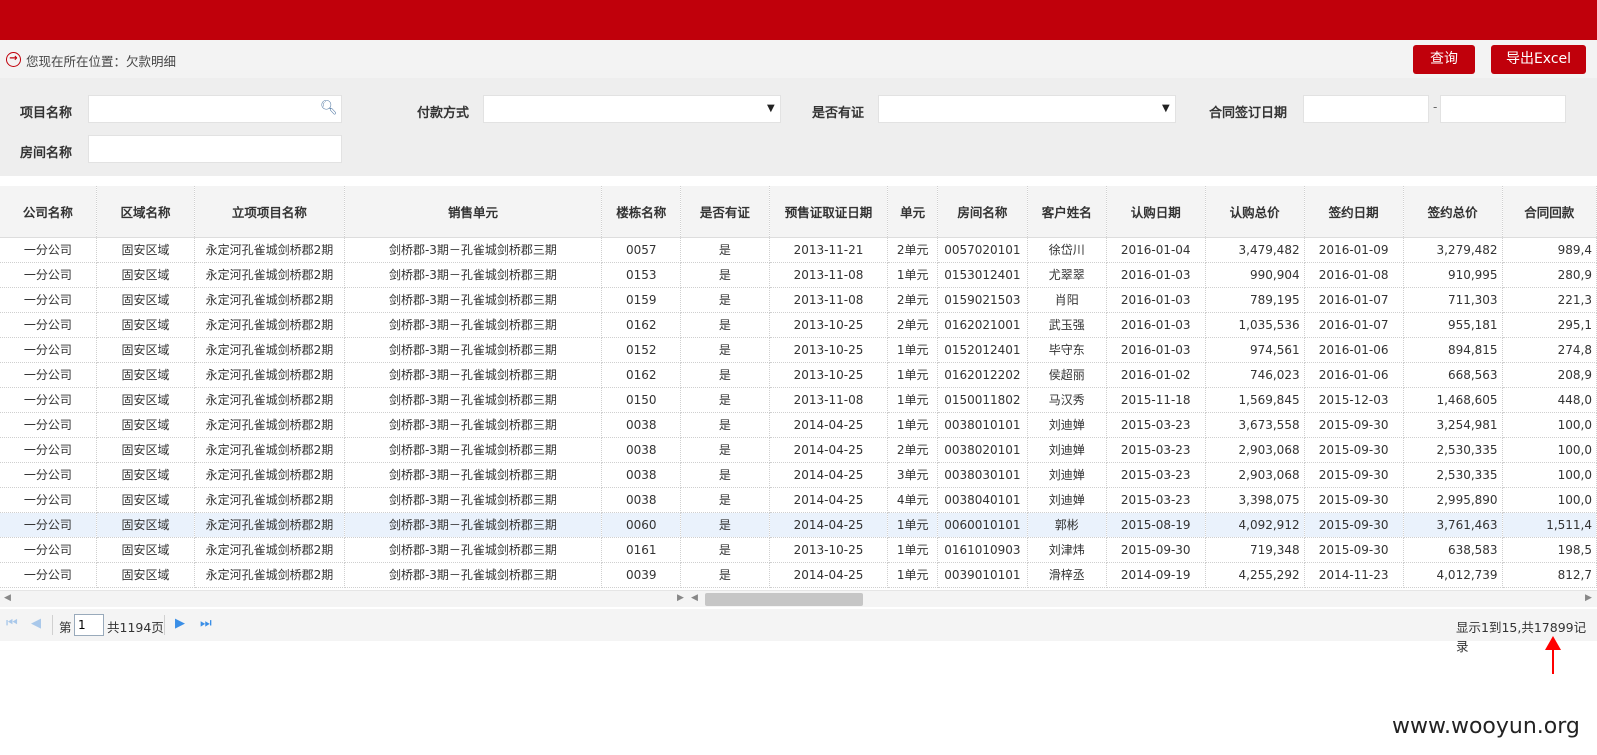 The image size is (1597, 755). Describe the element at coordinates (1255, 212) in the screenshot. I see `column-header: 认购总价` at that location.